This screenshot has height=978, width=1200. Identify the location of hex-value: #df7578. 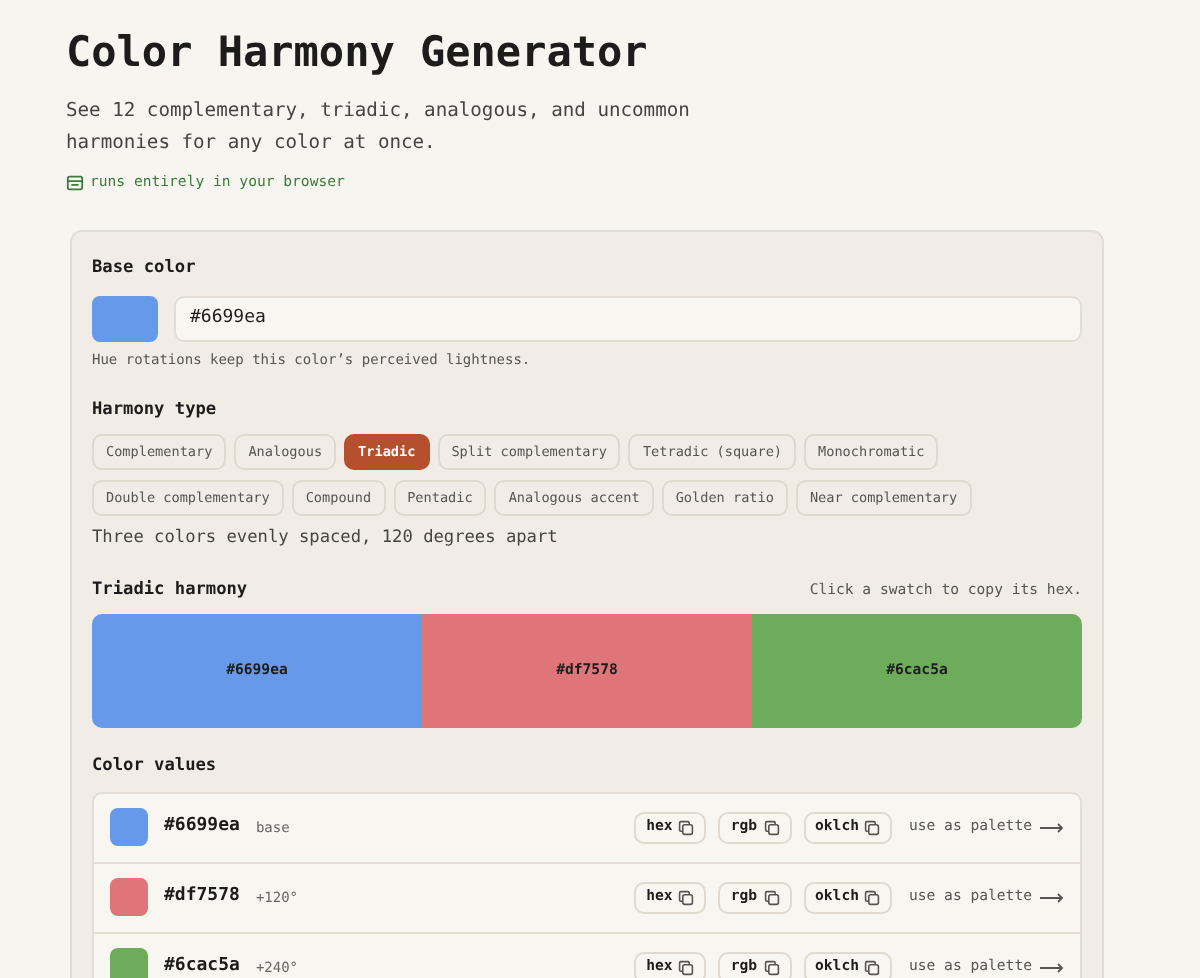
(202, 897).